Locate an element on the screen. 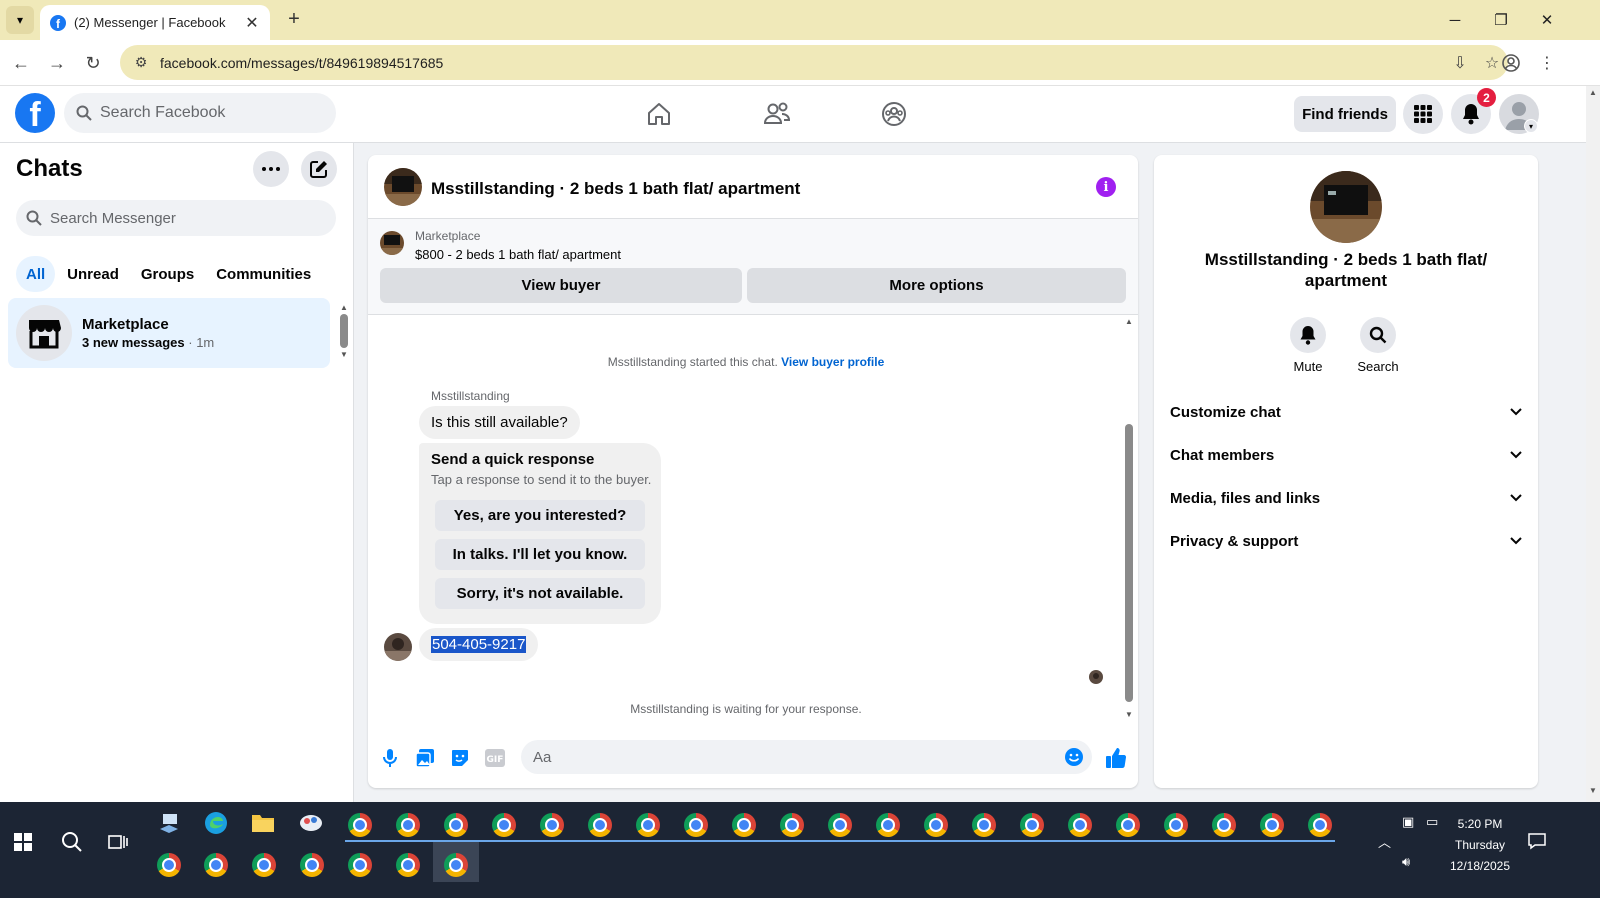 The height and width of the screenshot is (898, 1600). media-files-links-section: Media, files and links is located at coordinates (1346, 498).